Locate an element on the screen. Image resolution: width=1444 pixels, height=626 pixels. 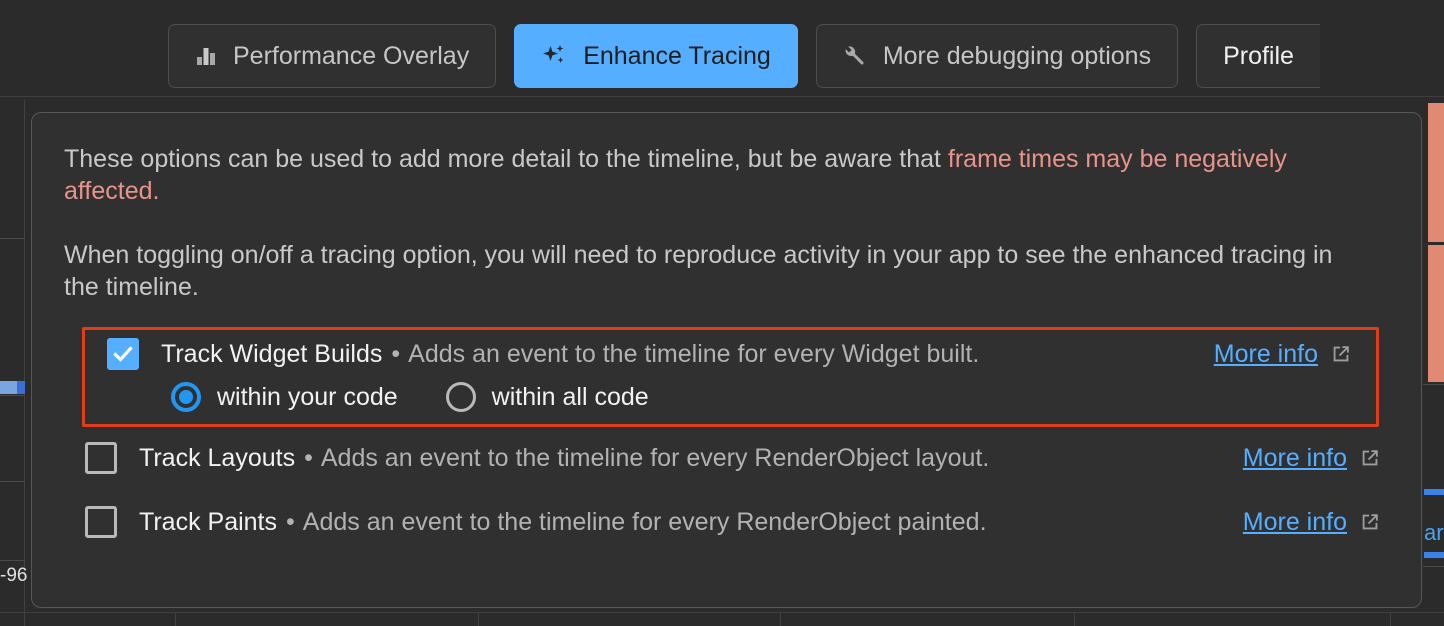
track-layouts-more-info-link: More info is located at coordinates (1312, 458).